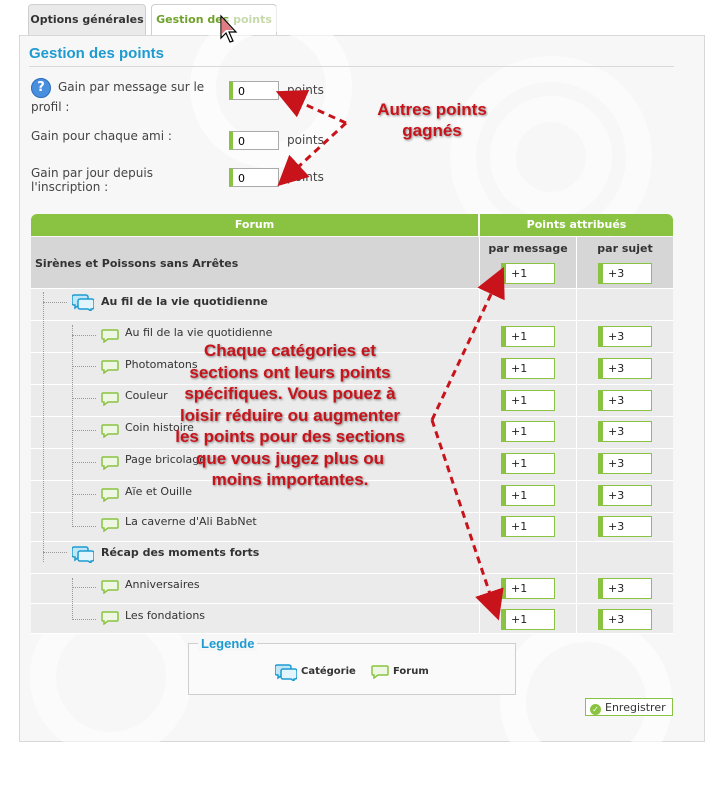  What do you see at coordinates (411, 671) in the screenshot?
I see `legend-forum-label: Forum` at bounding box center [411, 671].